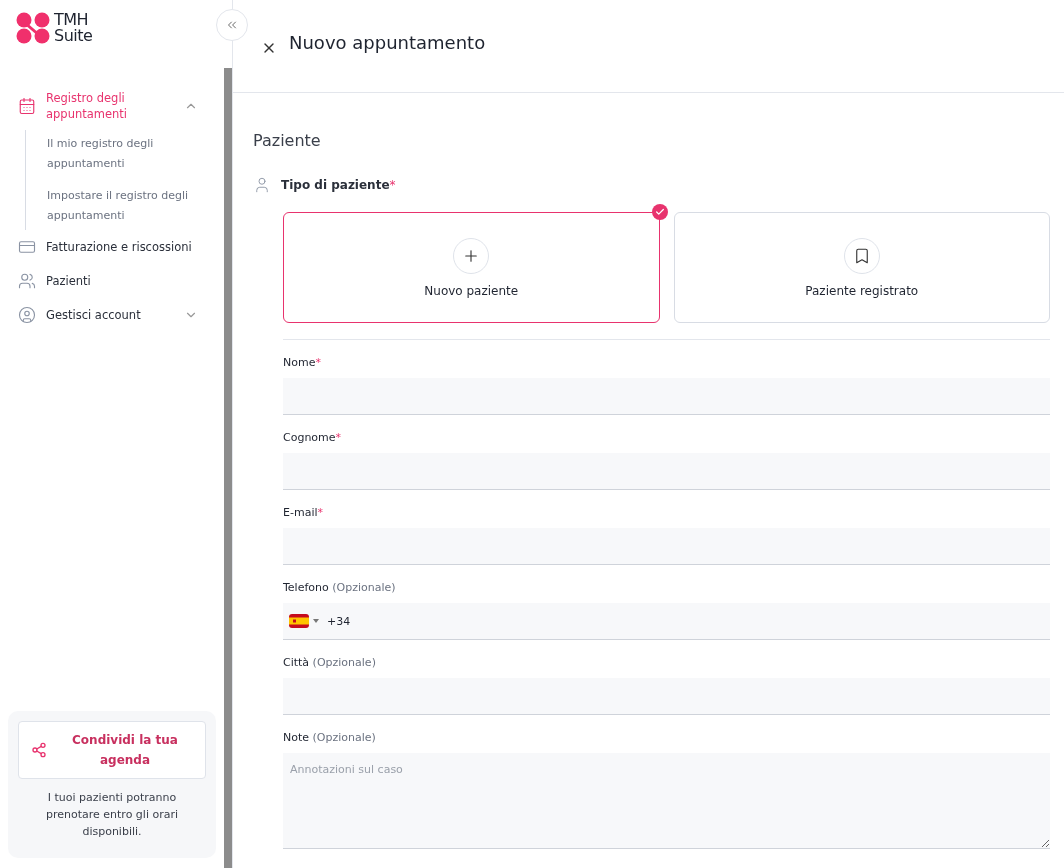 This screenshot has height=868, width=1064. Describe the element at coordinates (313, 437) in the screenshot. I see `field-label: Cognome*` at that location.